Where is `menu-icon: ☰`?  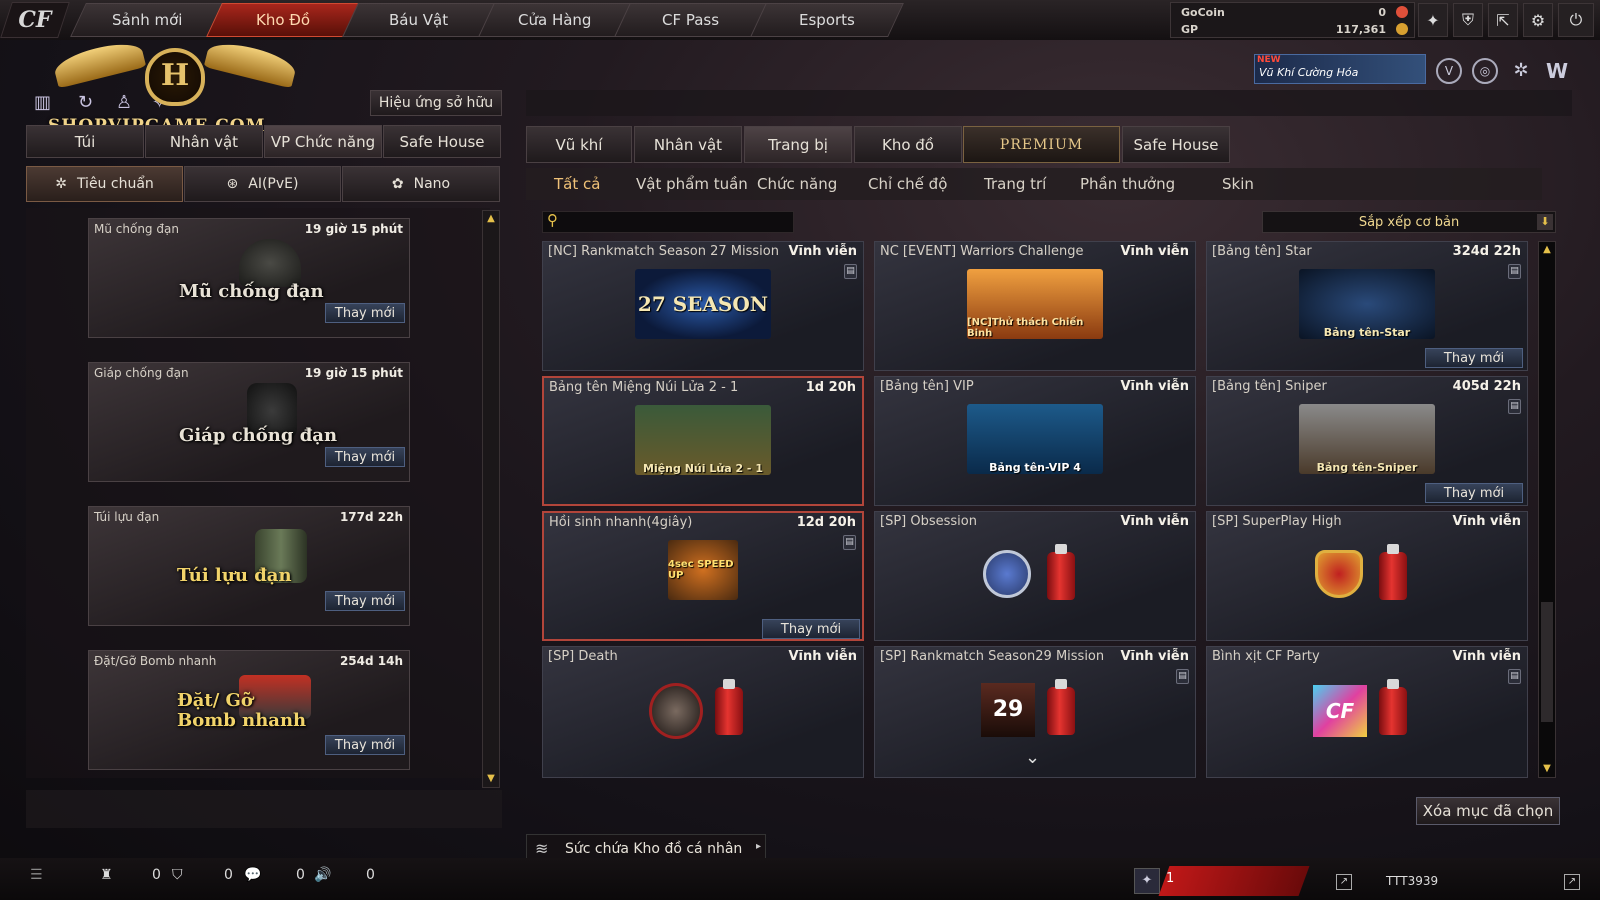
menu-icon: ☰ is located at coordinates (36, 875).